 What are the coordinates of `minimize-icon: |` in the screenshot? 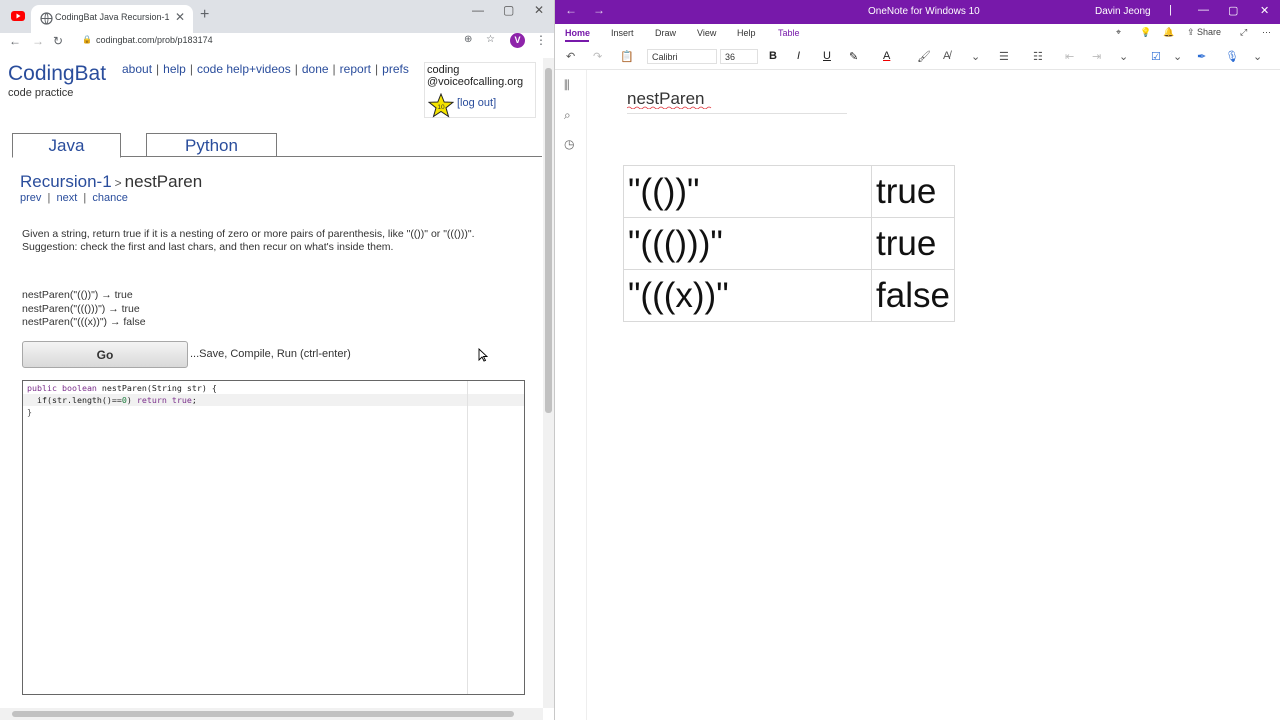 It's located at (1170, 10).